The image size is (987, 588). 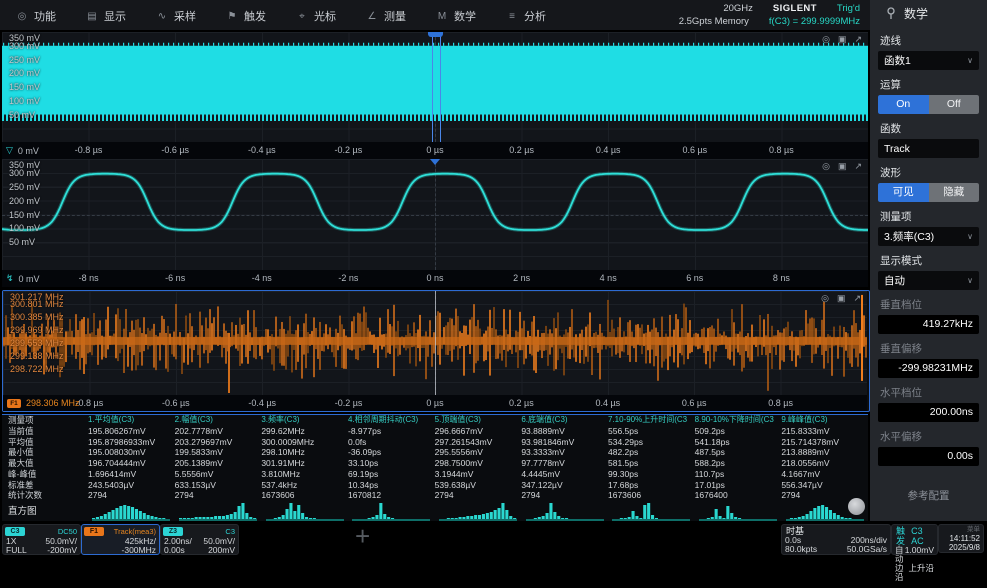 I want to click on table-cell: 301.91MHz, so click(x=283, y=463).